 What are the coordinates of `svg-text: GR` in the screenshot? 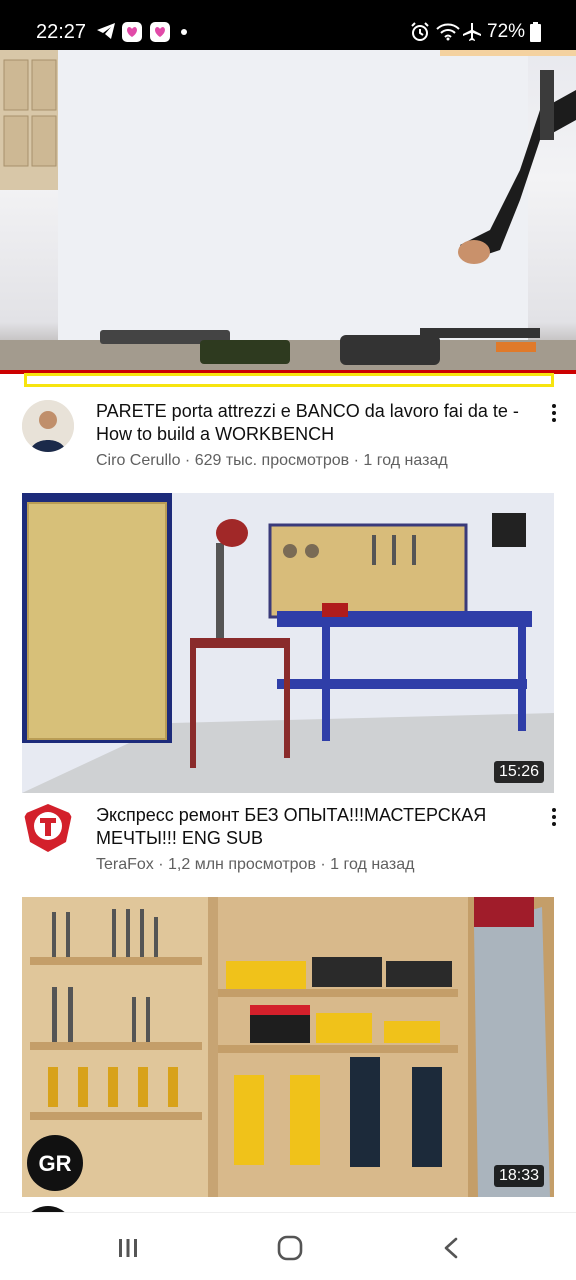 It's located at (55, 1163).